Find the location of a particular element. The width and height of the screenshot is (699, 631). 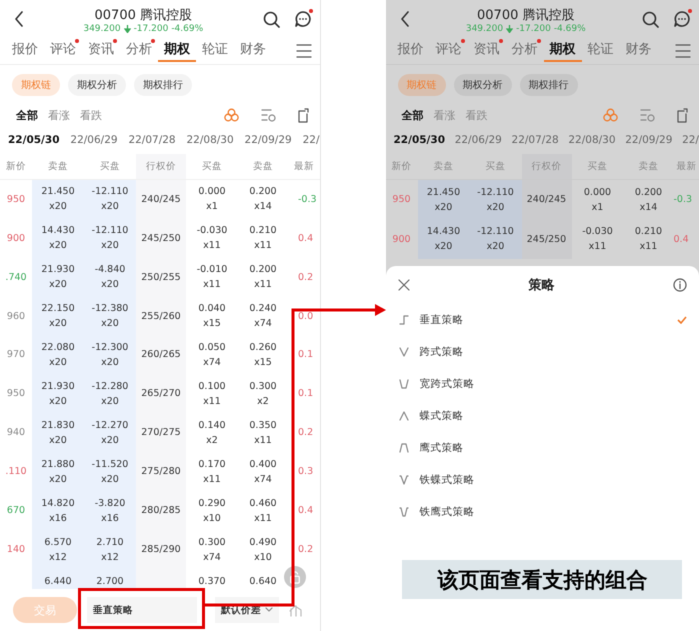

info-icon is located at coordinates (680, 285).